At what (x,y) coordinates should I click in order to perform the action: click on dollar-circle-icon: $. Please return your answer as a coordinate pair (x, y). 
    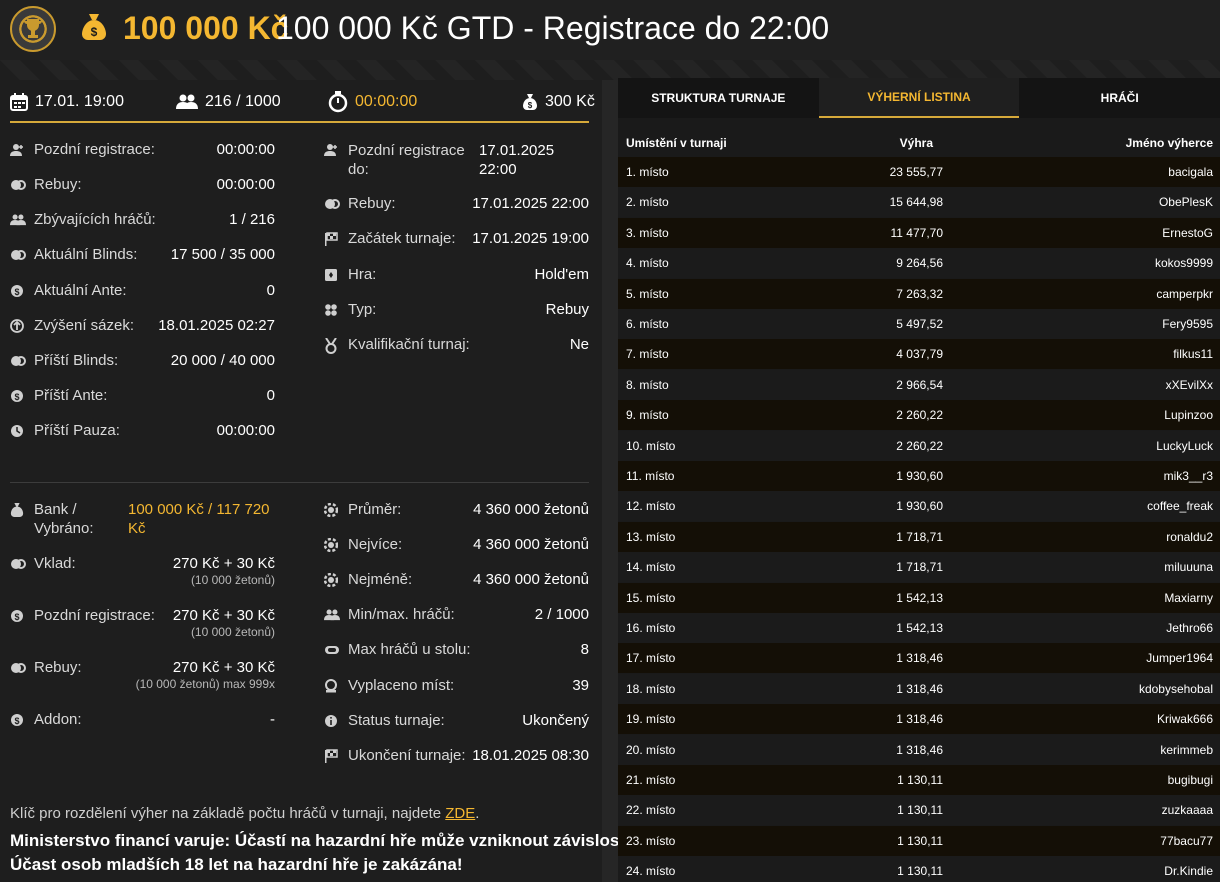
    Looking at the image, I should click on (17, 293).